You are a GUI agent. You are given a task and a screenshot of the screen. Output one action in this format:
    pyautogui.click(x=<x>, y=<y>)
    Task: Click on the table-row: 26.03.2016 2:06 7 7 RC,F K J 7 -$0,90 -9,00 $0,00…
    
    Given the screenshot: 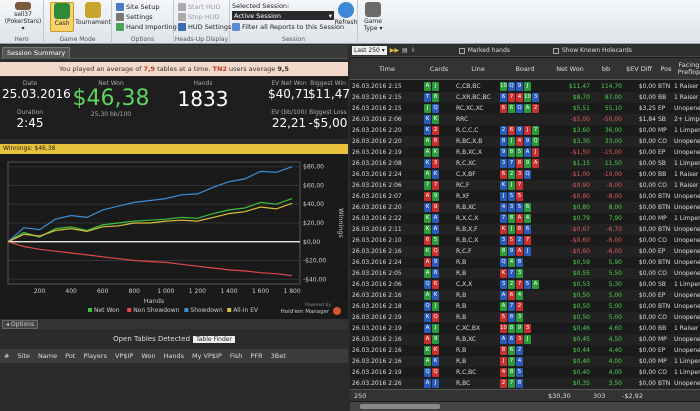 What is the action you would take?
    pyautogui.click(x=525, y=185)
    